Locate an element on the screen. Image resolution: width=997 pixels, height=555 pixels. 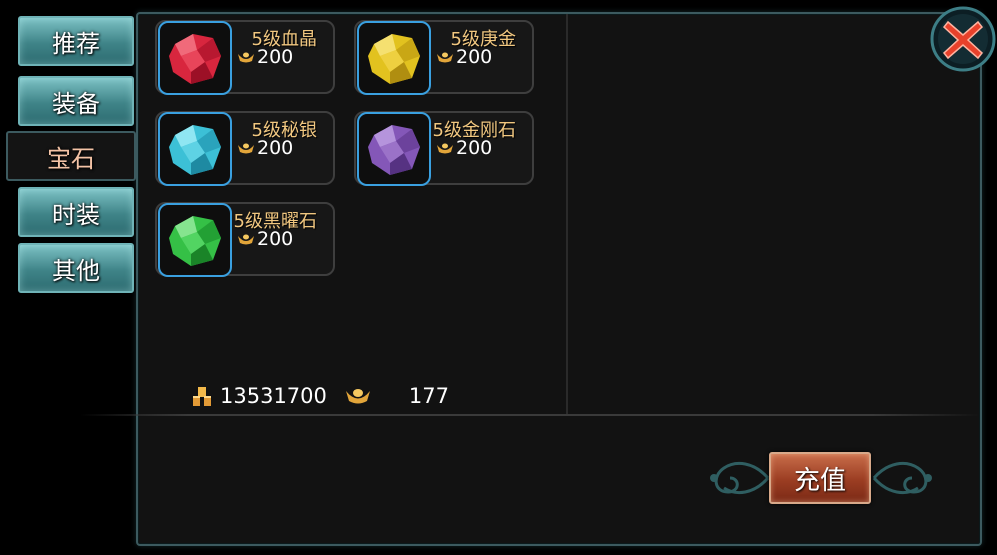
recharge-button: 充值 is located at coordinates (820, 478).